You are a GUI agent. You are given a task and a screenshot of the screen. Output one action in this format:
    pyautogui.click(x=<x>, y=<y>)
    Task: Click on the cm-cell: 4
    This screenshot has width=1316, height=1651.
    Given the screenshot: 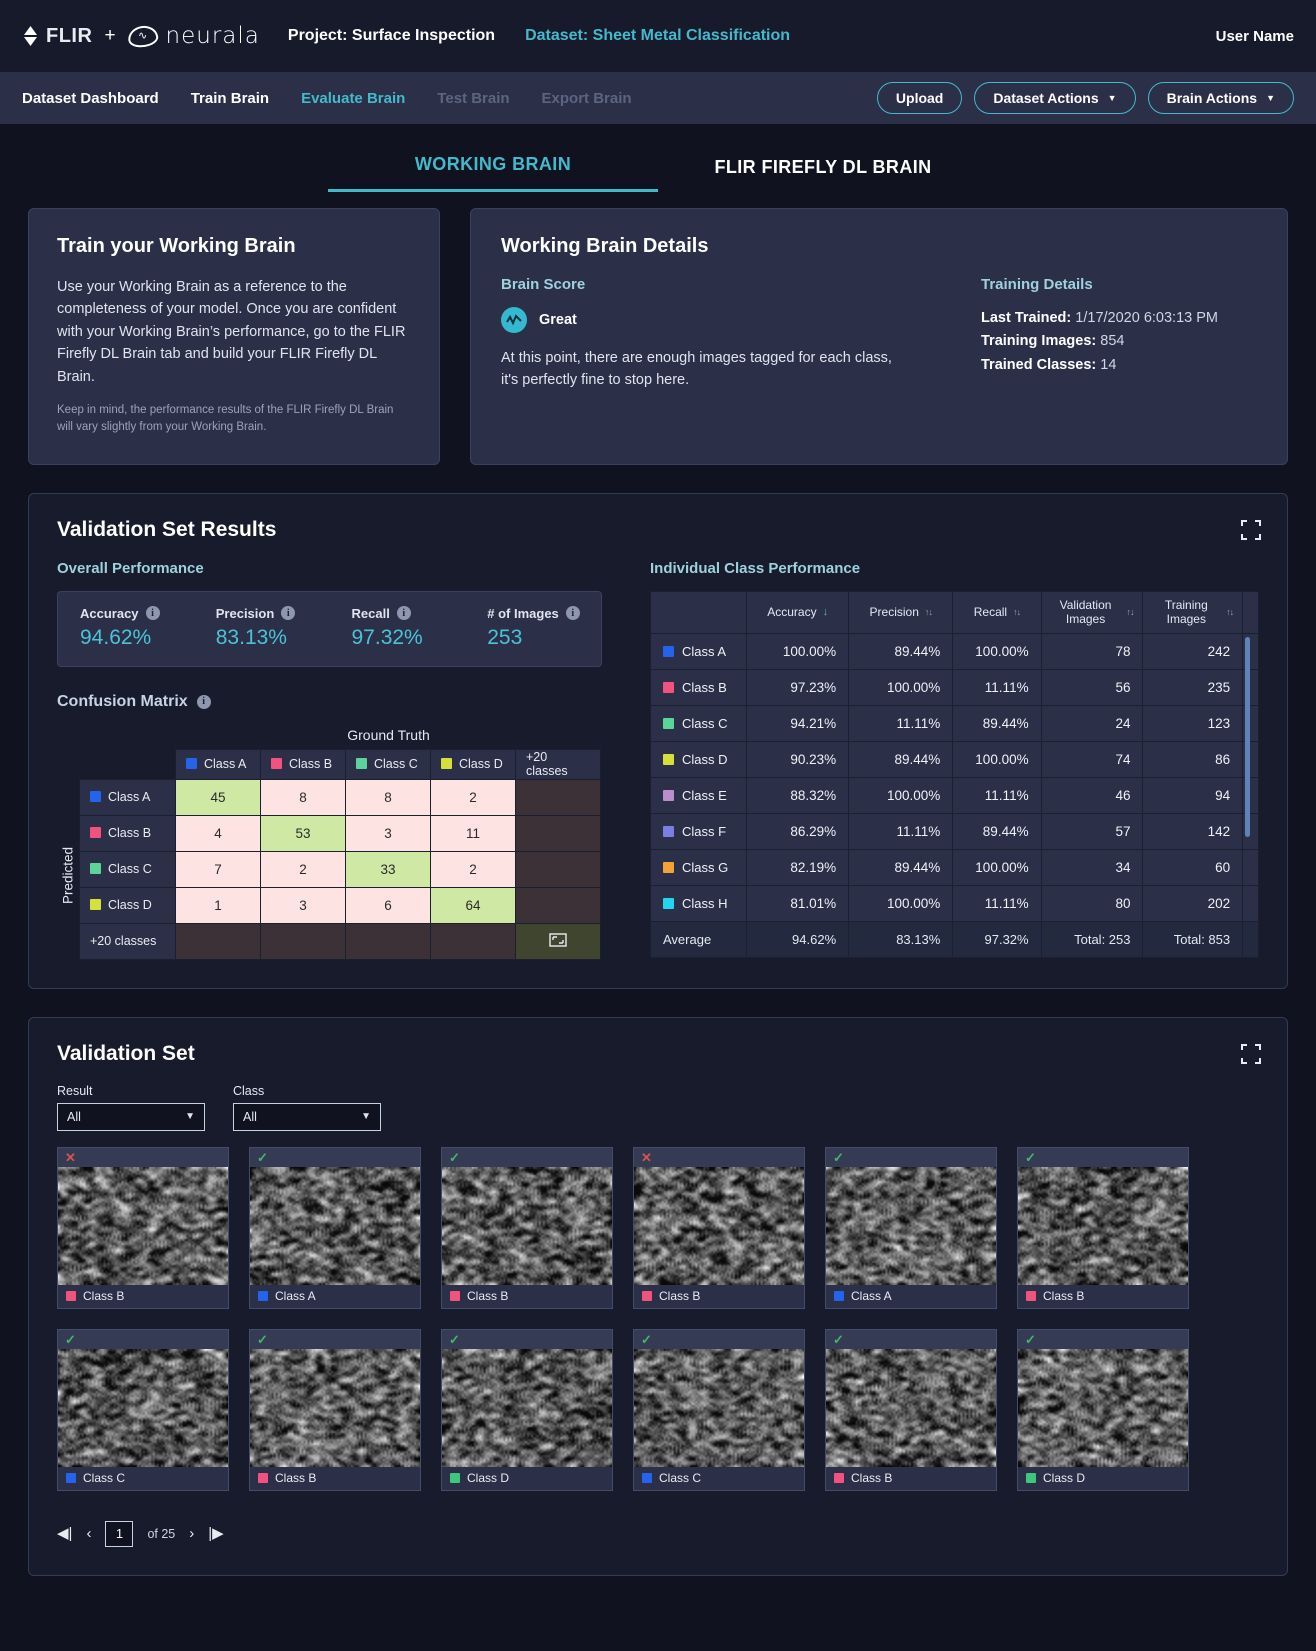 What is the action you would take?
    pyautogui.click(x=218, y=833)
    